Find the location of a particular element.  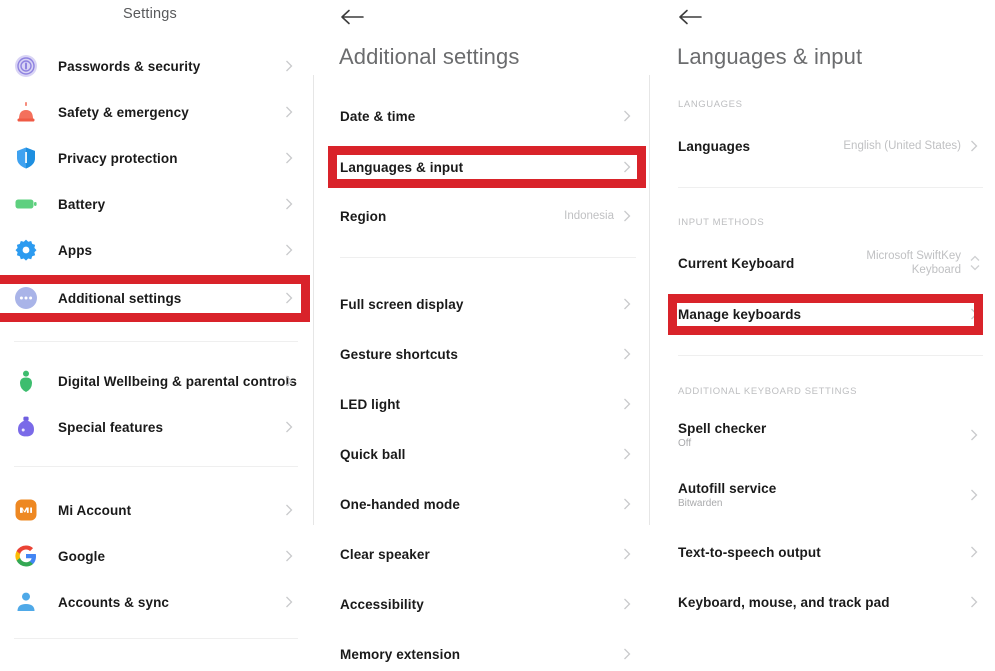

fingerprint-icon is located at coordinates (26, 66).